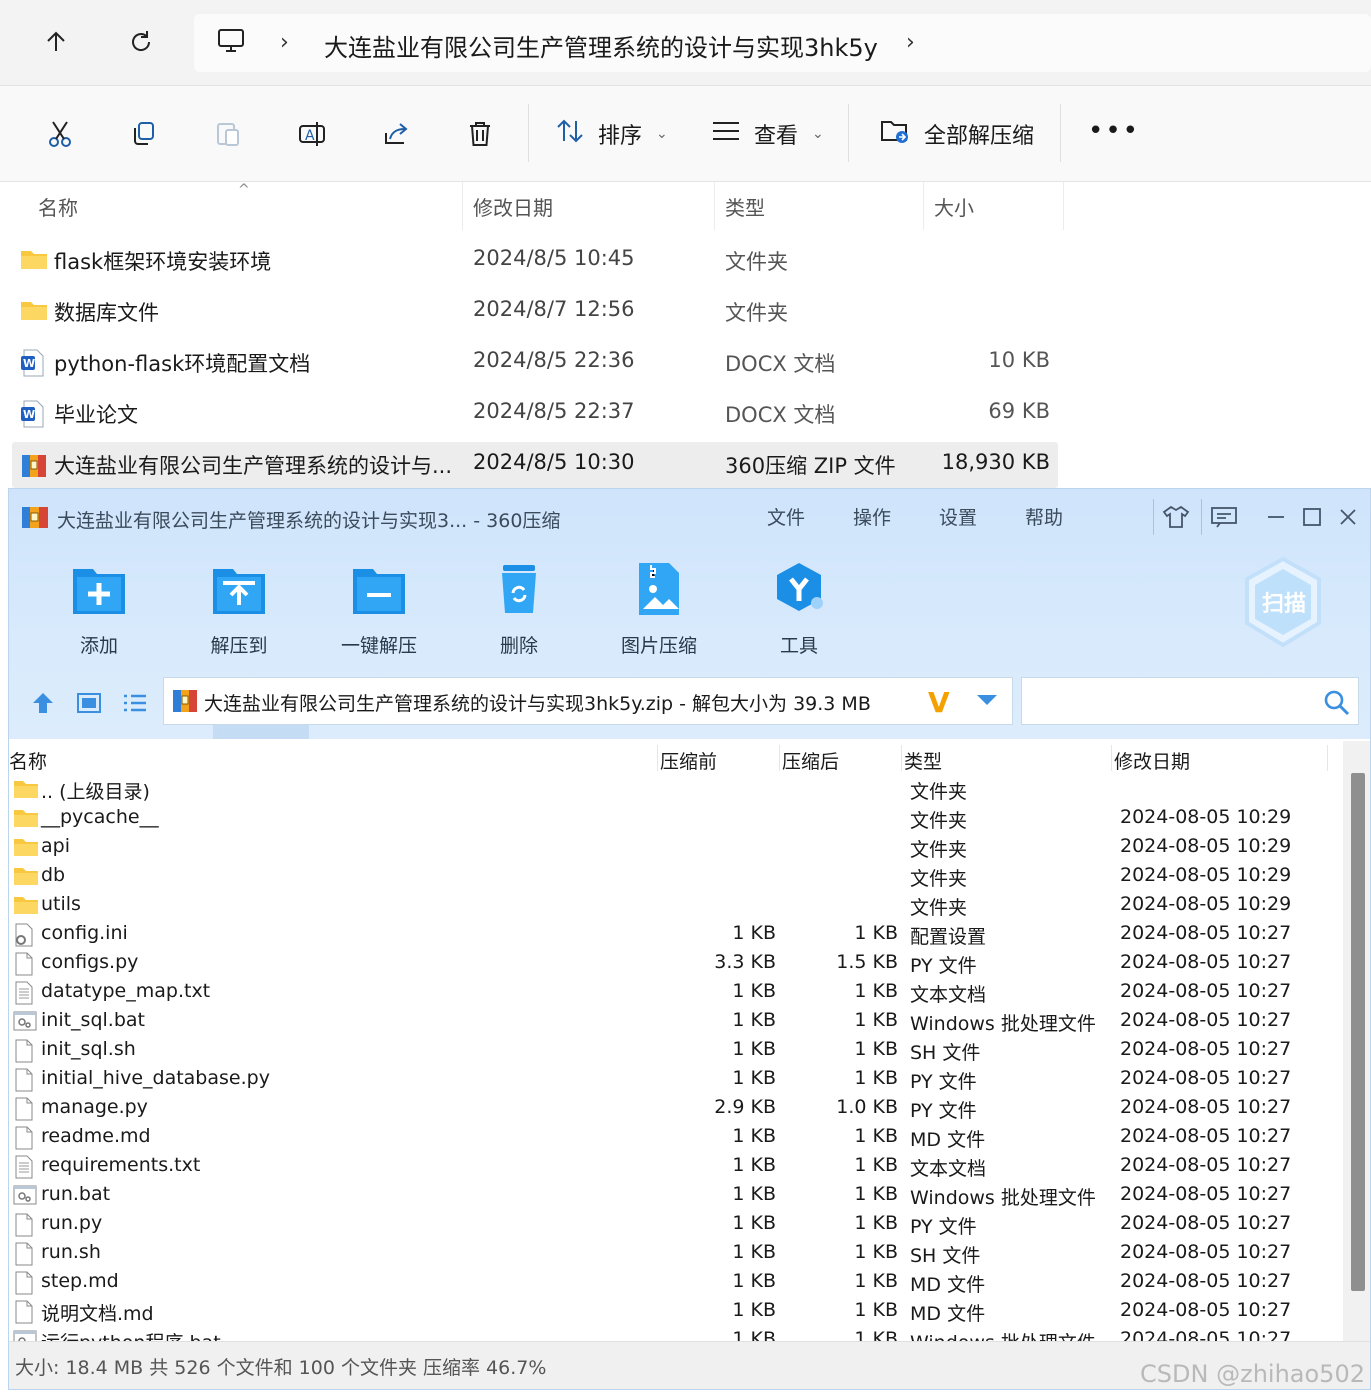  I want to click on explorer-nav-bar: › 大连盐业有限公司生产管理系统的设计与实现3hk5y ›, so click(685, 43).